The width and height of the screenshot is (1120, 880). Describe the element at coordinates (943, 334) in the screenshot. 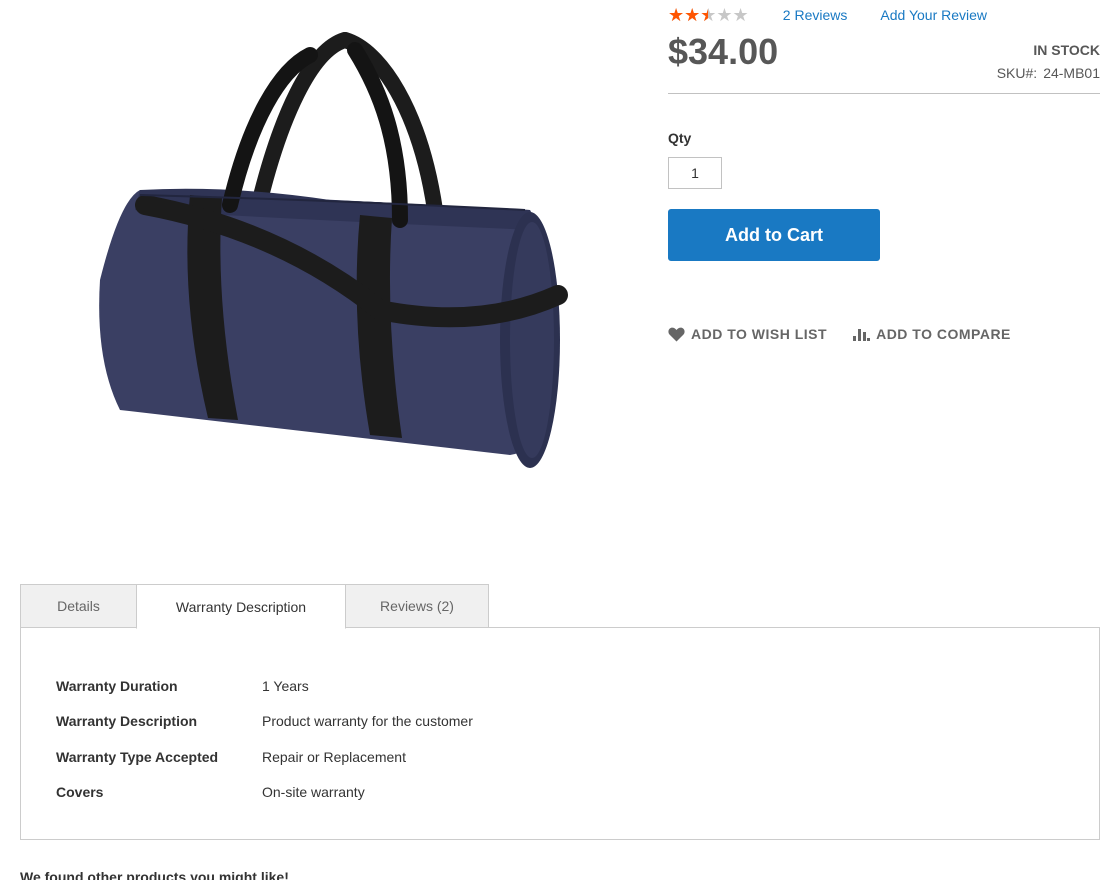

I see `compare-label: Add to Compare` at that location.